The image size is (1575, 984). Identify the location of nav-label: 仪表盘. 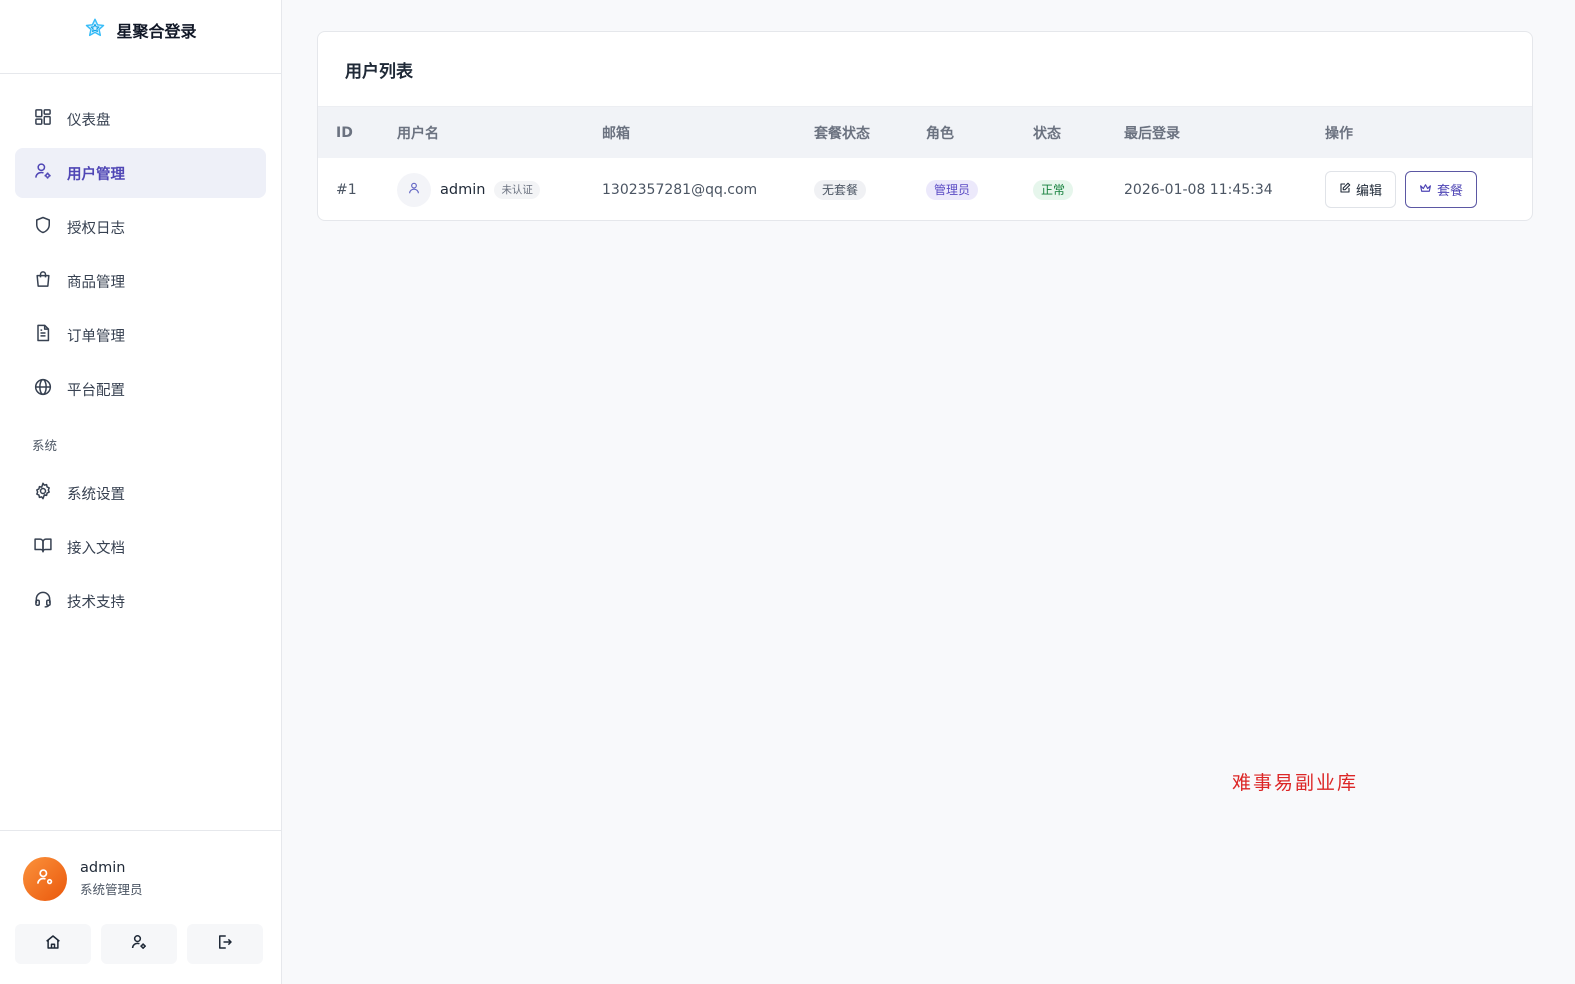
(89, 120).